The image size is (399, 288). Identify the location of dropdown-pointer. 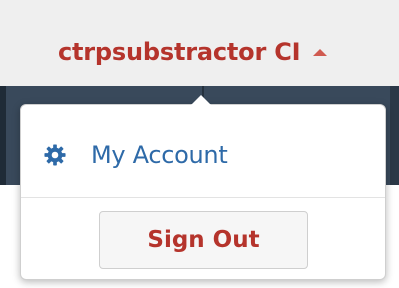
(201, 100).